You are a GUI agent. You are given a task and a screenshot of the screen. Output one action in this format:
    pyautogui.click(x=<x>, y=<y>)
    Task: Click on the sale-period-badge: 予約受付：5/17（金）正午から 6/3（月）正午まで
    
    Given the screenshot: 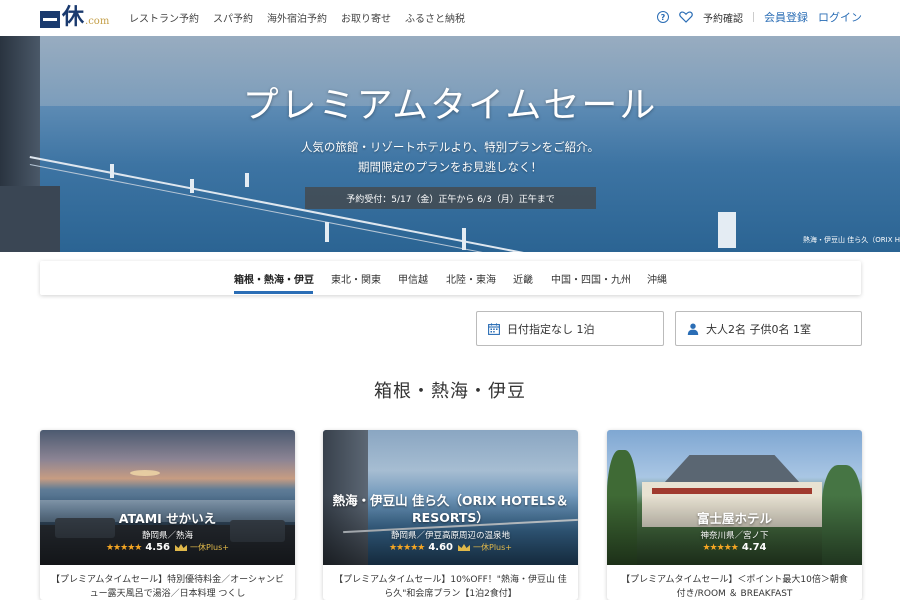 What is the action you would take?
    pyautogui.click(x=450, y=198)
    